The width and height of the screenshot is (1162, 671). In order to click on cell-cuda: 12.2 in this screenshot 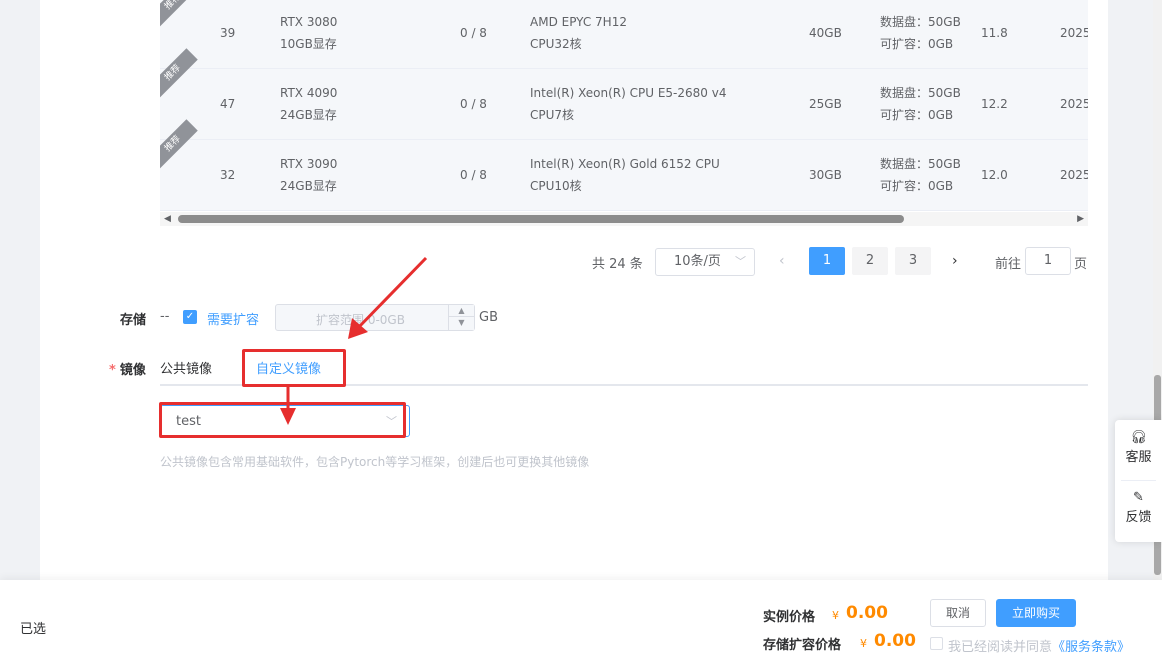, I will do `click(994, 104)`.